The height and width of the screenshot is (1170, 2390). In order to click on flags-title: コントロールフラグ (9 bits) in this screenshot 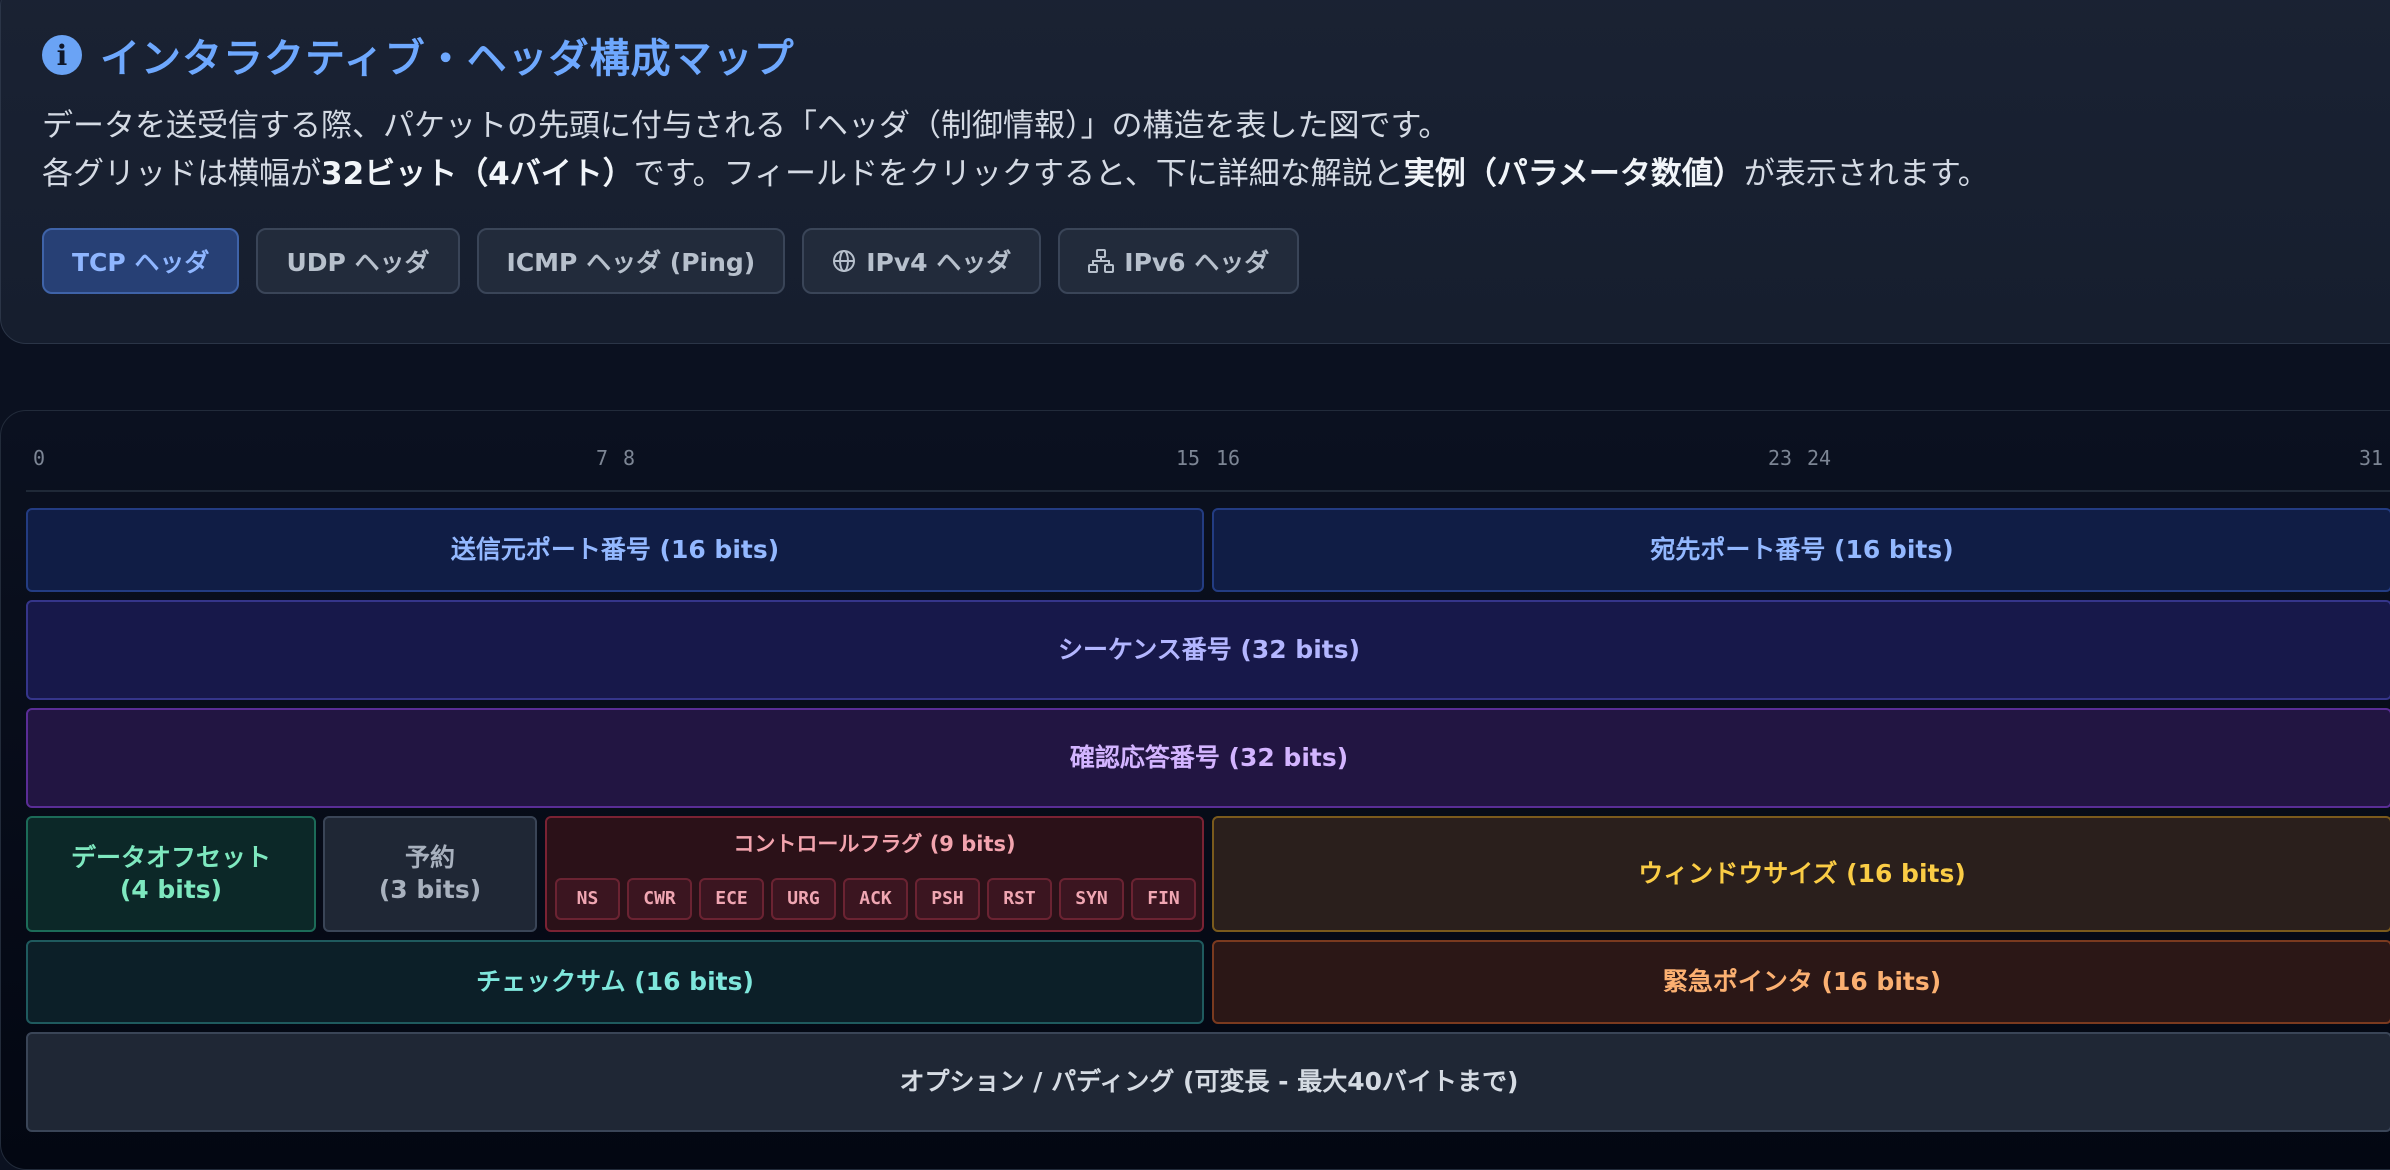, I will do `click(874, 844)`.